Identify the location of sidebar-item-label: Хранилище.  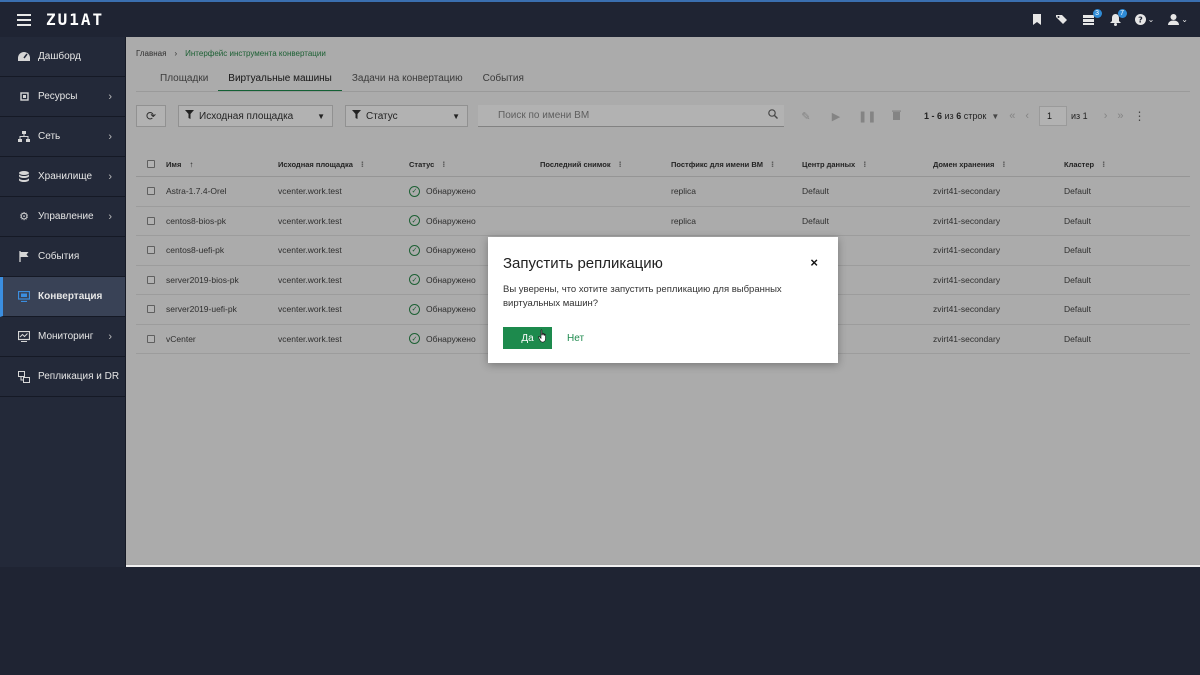
(65, 176).